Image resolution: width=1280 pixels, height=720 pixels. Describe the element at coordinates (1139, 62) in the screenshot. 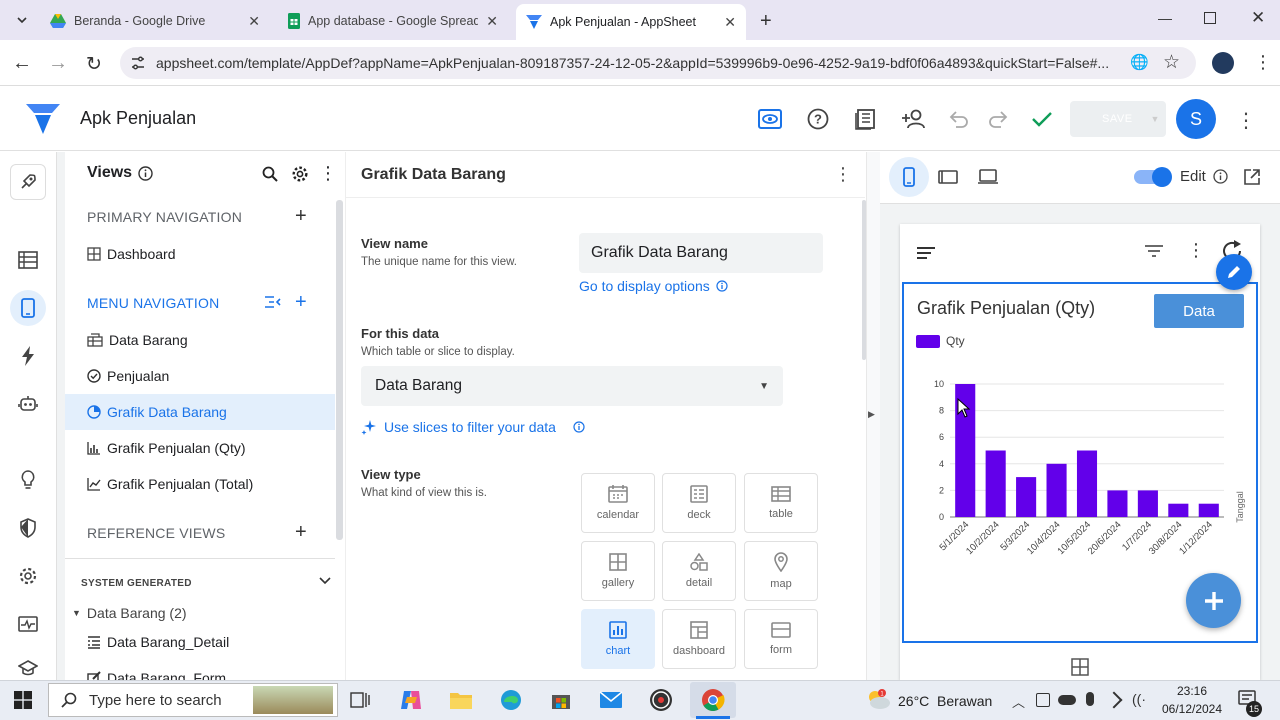

I see `translate-icon: 🌐` at that location.